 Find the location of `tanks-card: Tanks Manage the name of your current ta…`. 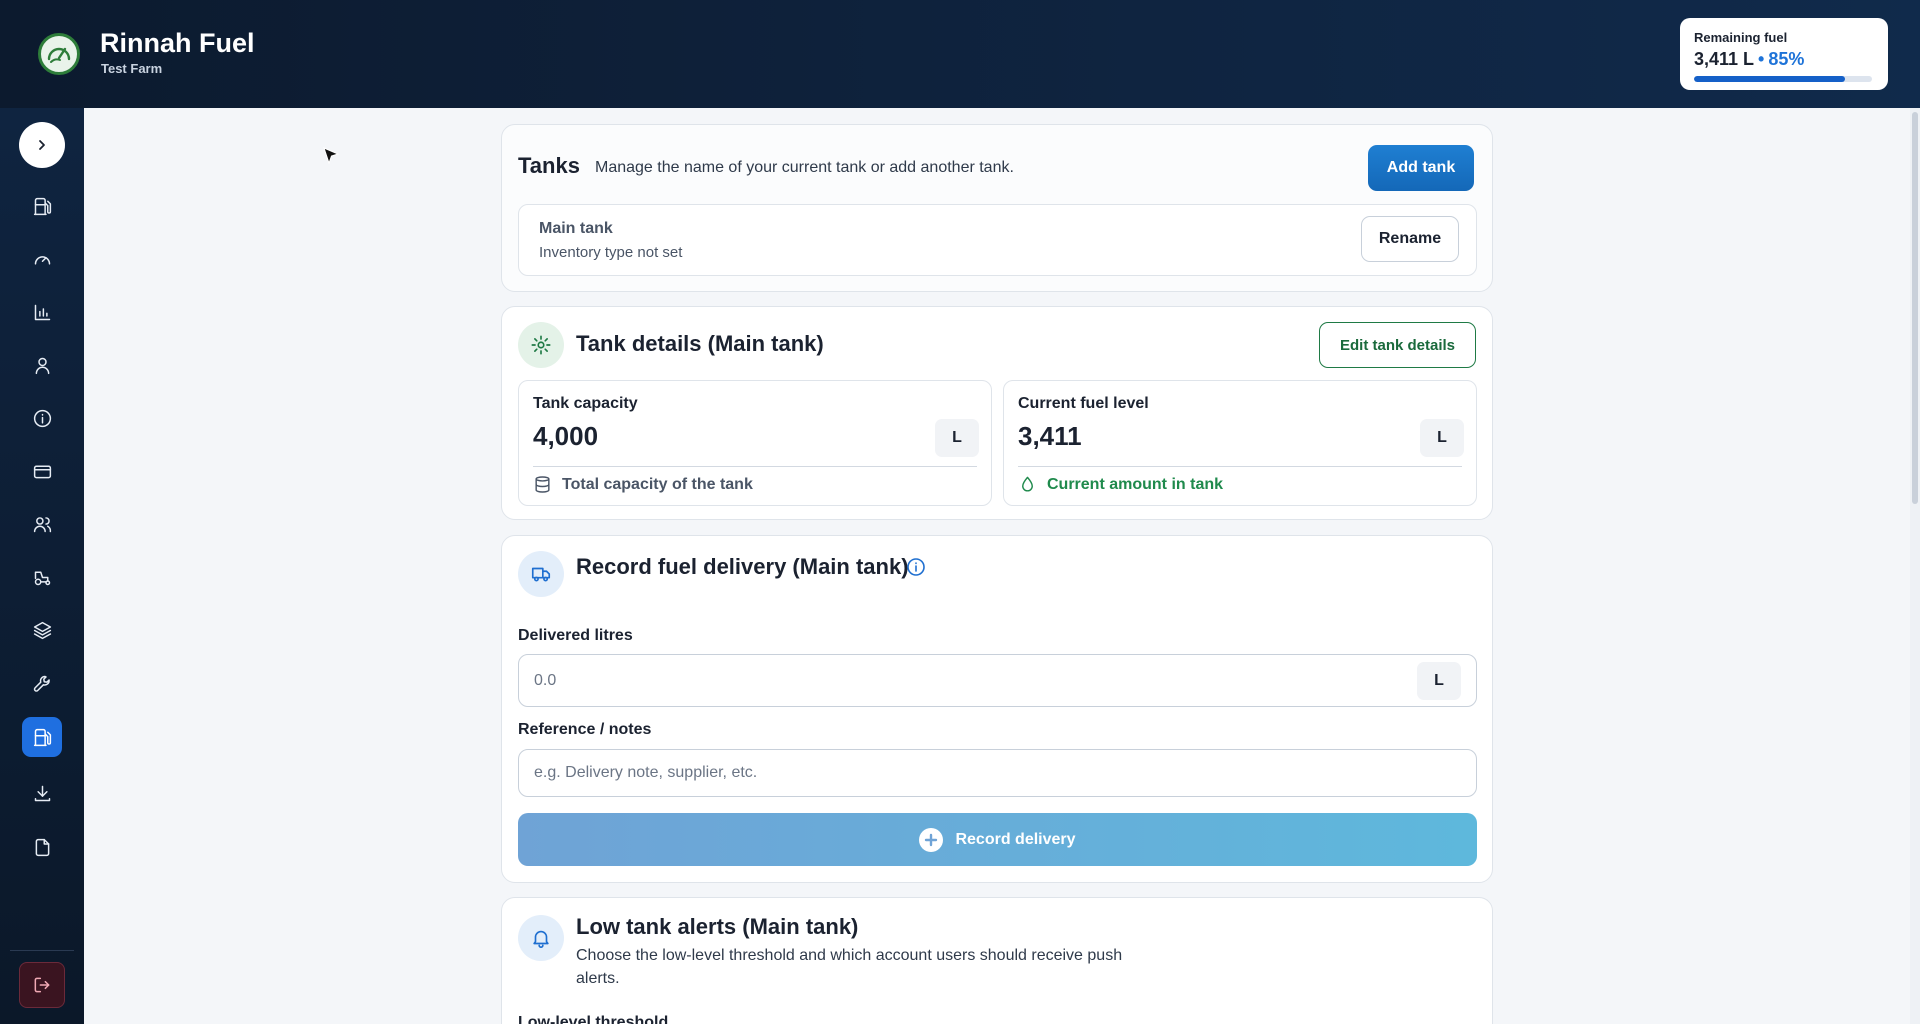

tanks-card: Tanks Manage the name of your current ta… is located at coordinates (997, 208).